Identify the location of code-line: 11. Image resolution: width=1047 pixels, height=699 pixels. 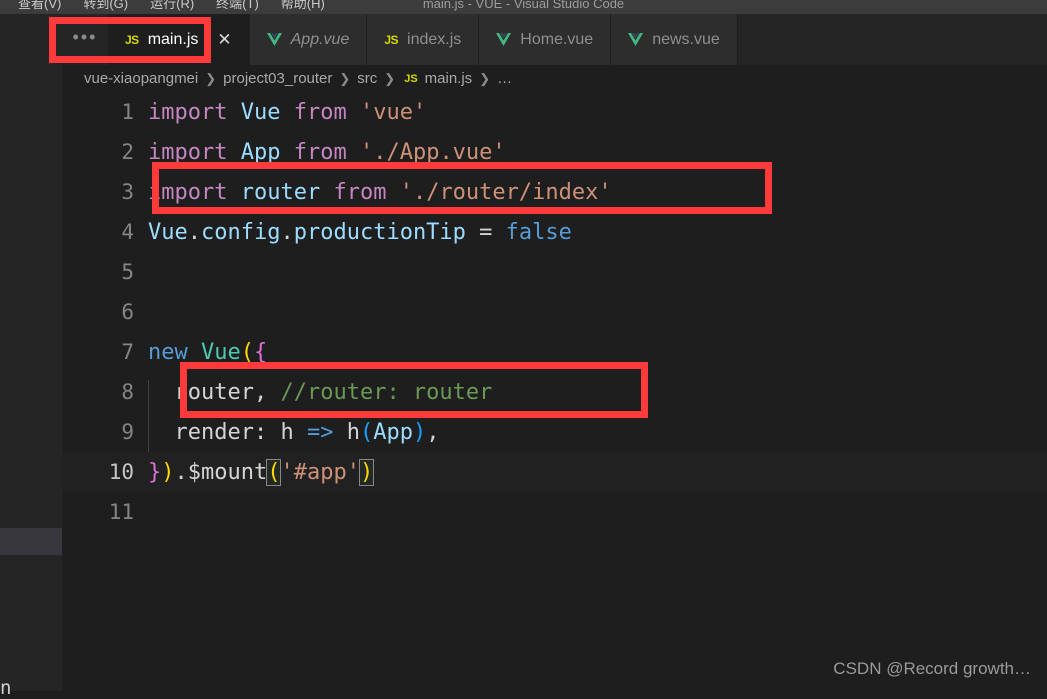
(554, 512).